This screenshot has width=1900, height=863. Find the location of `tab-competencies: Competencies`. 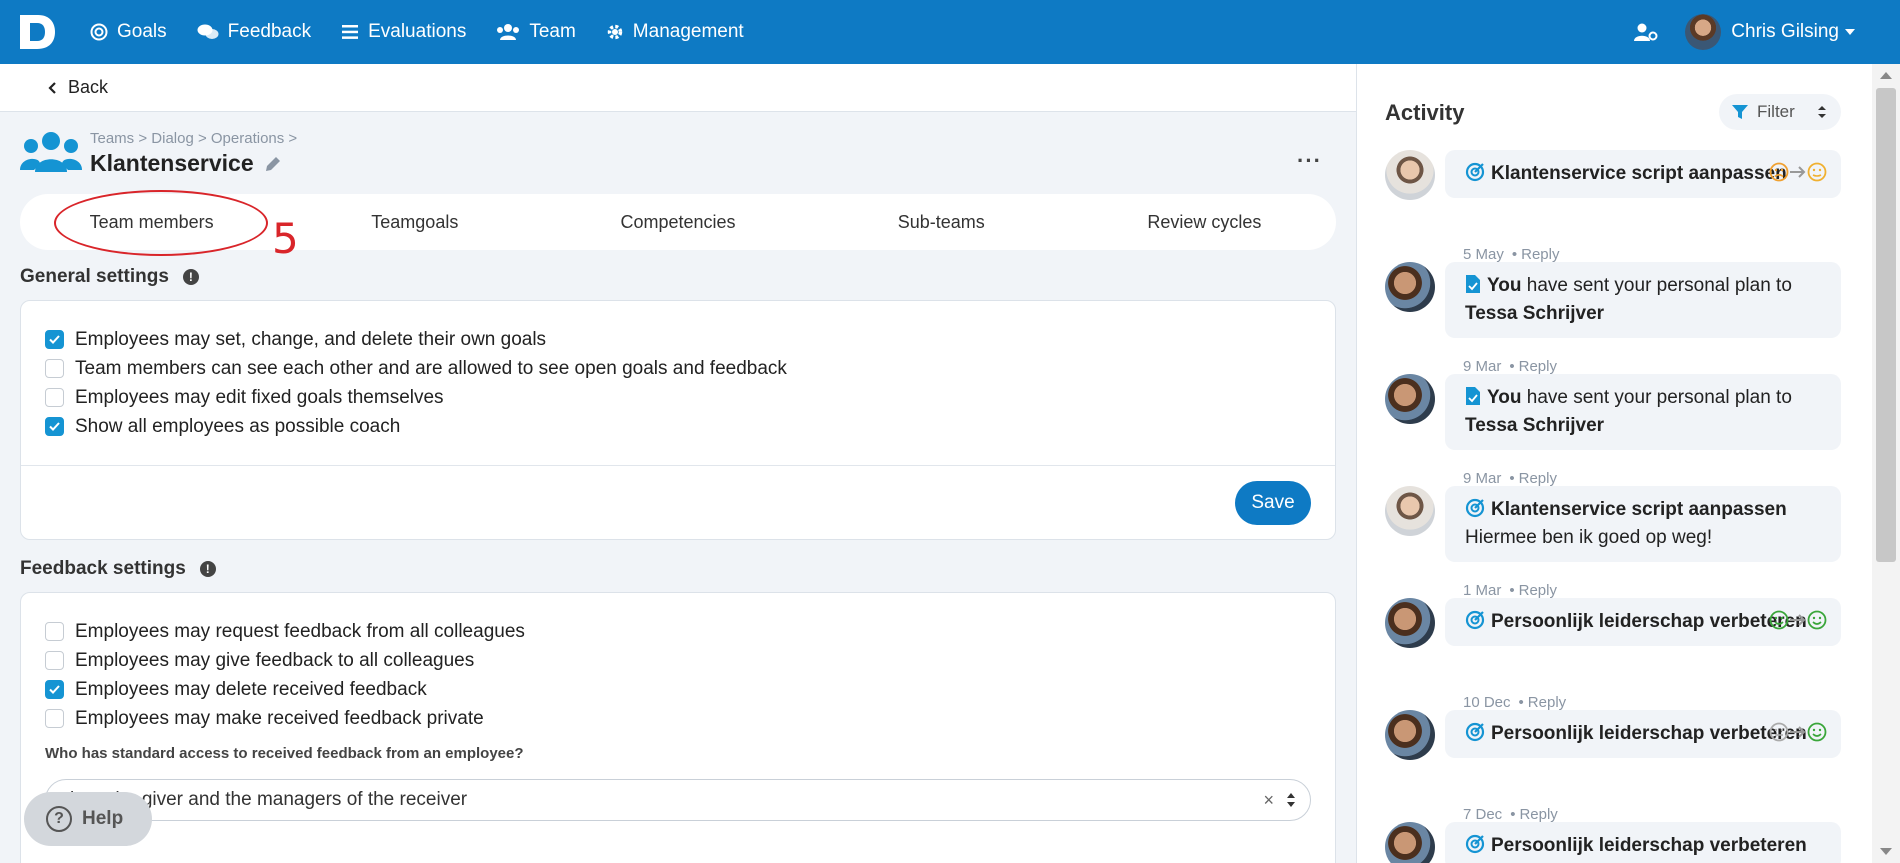

tab-competencies: Competencies is located at coordinates (677, 222).